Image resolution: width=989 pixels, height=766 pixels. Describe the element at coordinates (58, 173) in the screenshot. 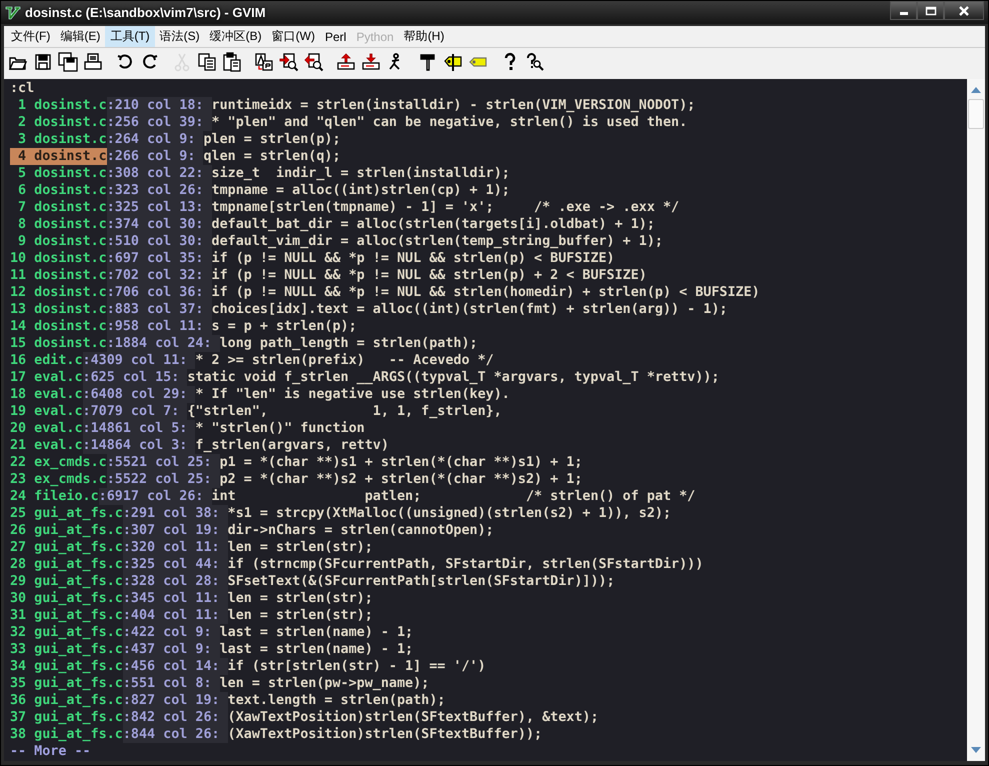

I see `match-entry: 5 dosinst.c` at that location.